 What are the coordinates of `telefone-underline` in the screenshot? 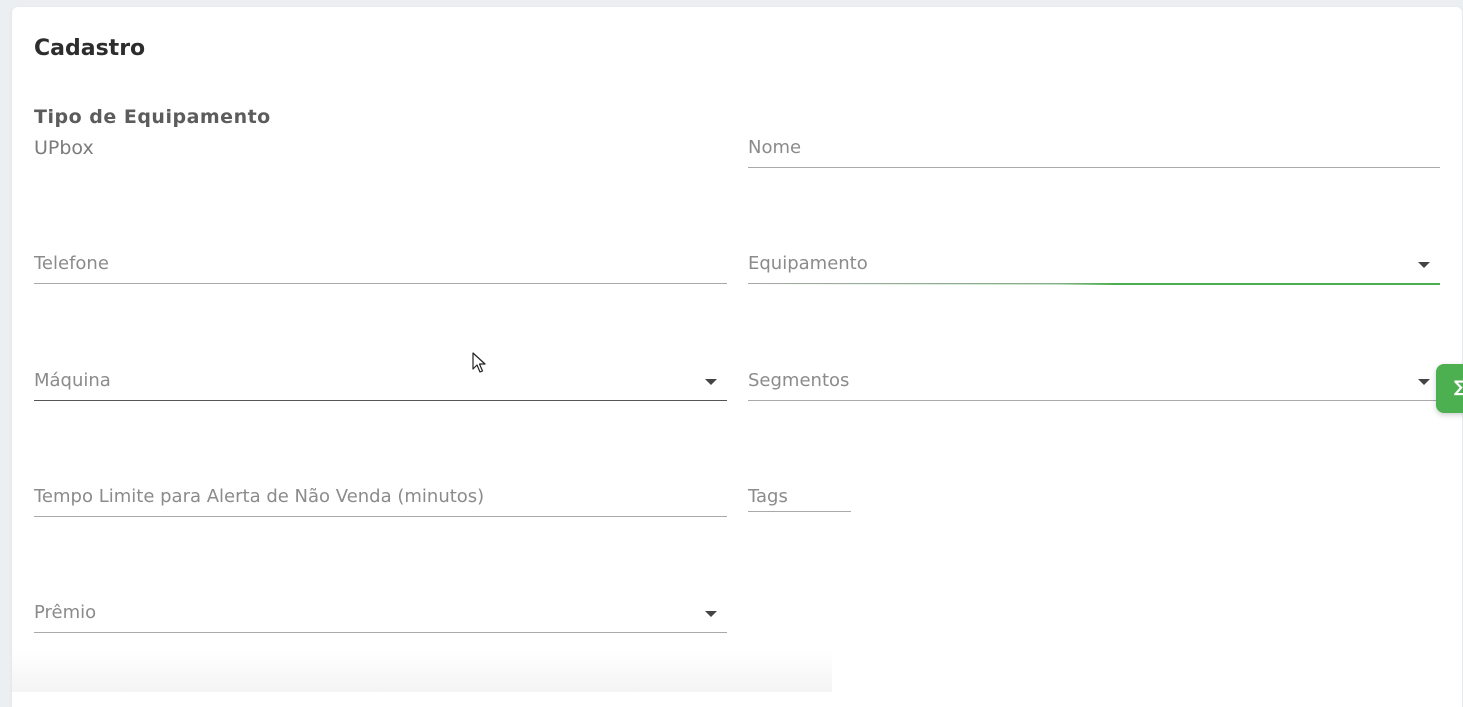 It's located at (380, 283).